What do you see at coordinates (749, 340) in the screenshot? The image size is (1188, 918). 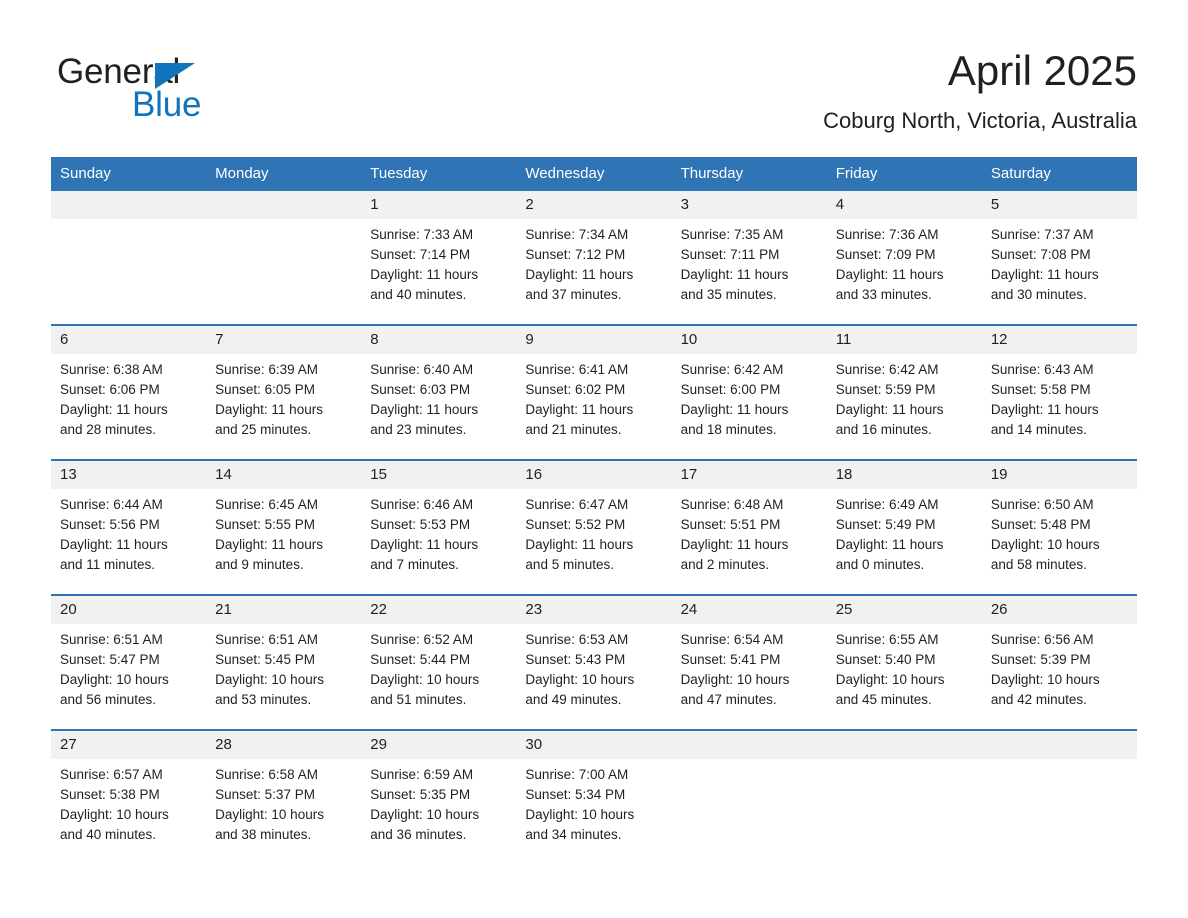 I see `day-number: 10` at bounding box center [749, 340].